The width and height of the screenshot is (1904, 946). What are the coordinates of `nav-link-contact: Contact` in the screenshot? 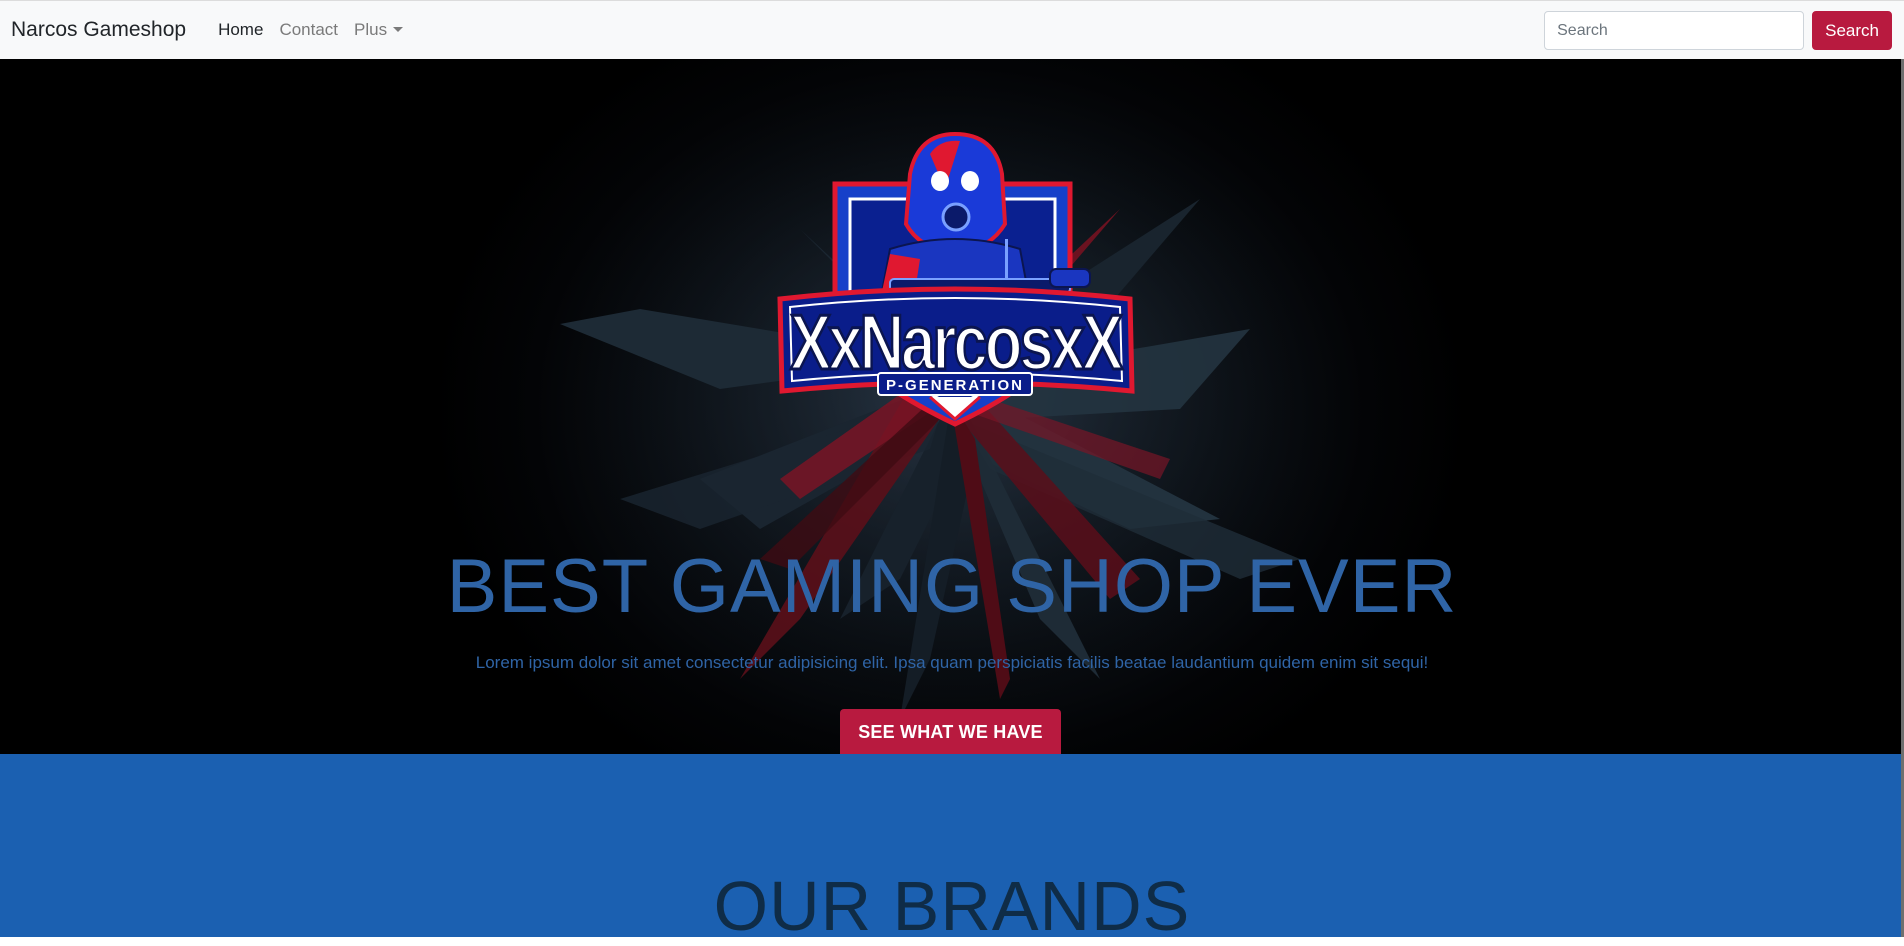 It's located at (308, 30).